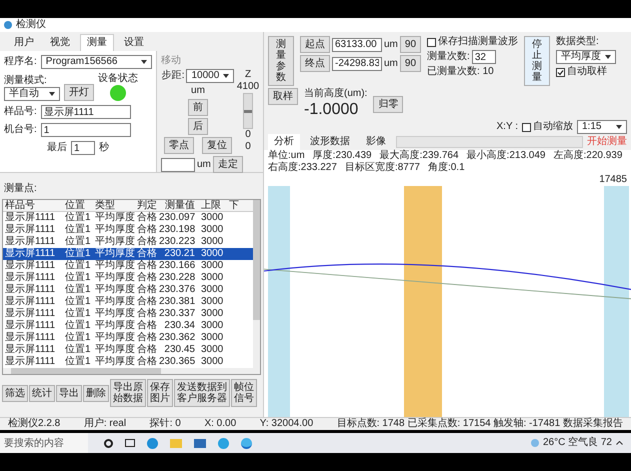  I want to click on machine-input: 1, so click(85, 130).